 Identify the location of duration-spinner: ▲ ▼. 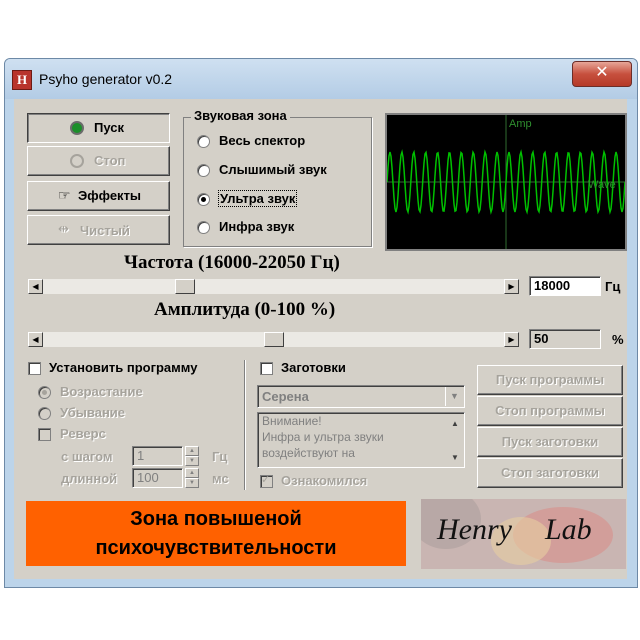
(192, 478).